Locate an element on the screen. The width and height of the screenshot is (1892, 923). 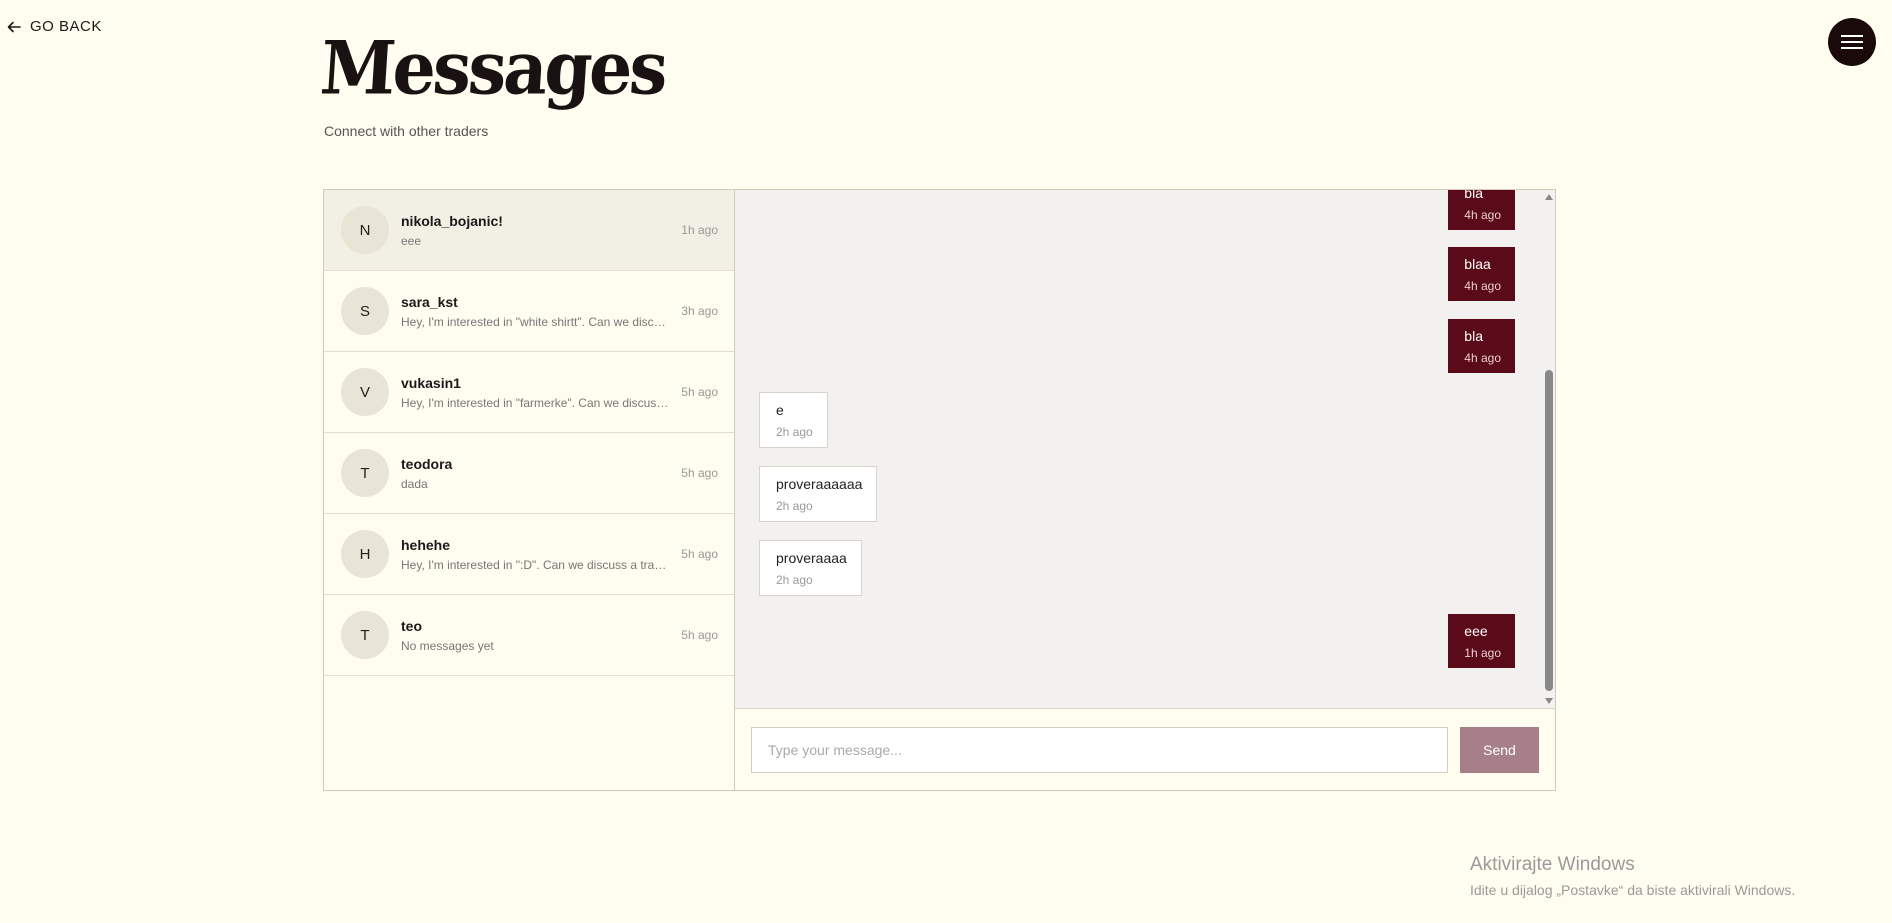
message-text: e is located at coordinates (780, 410).